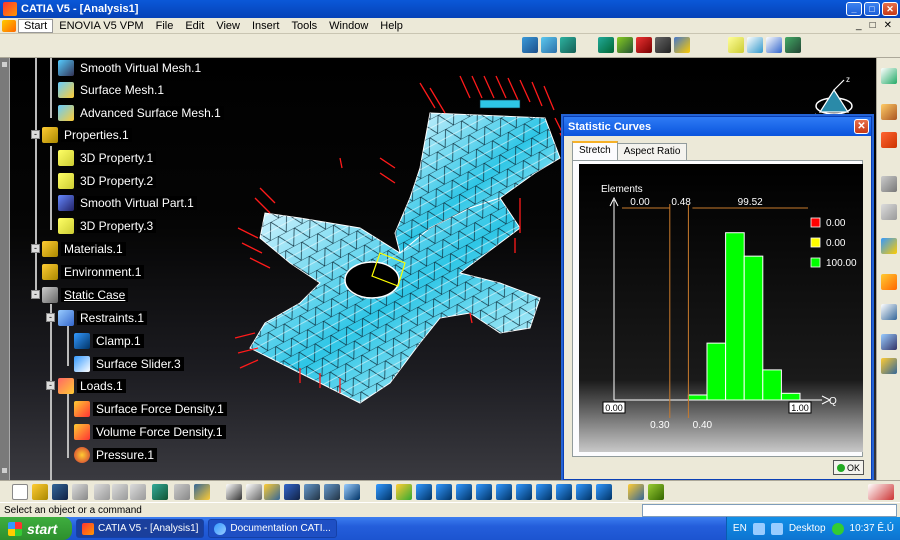  I want to click on fit-all-icon, so click(404, 492).